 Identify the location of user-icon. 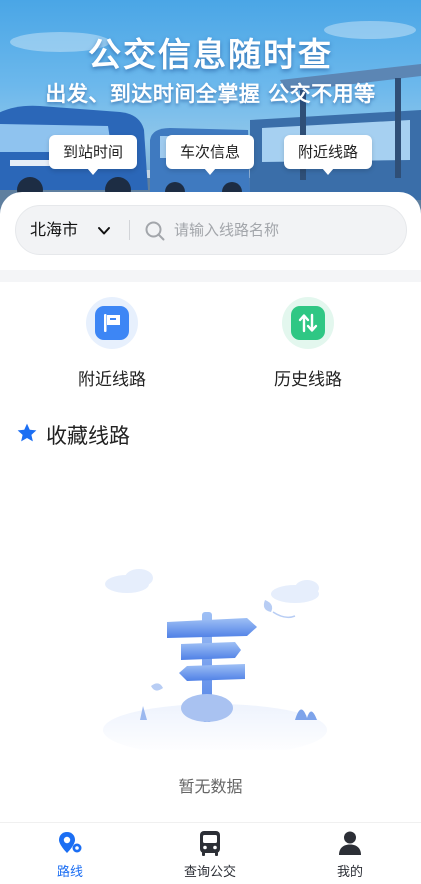
(350, 843).